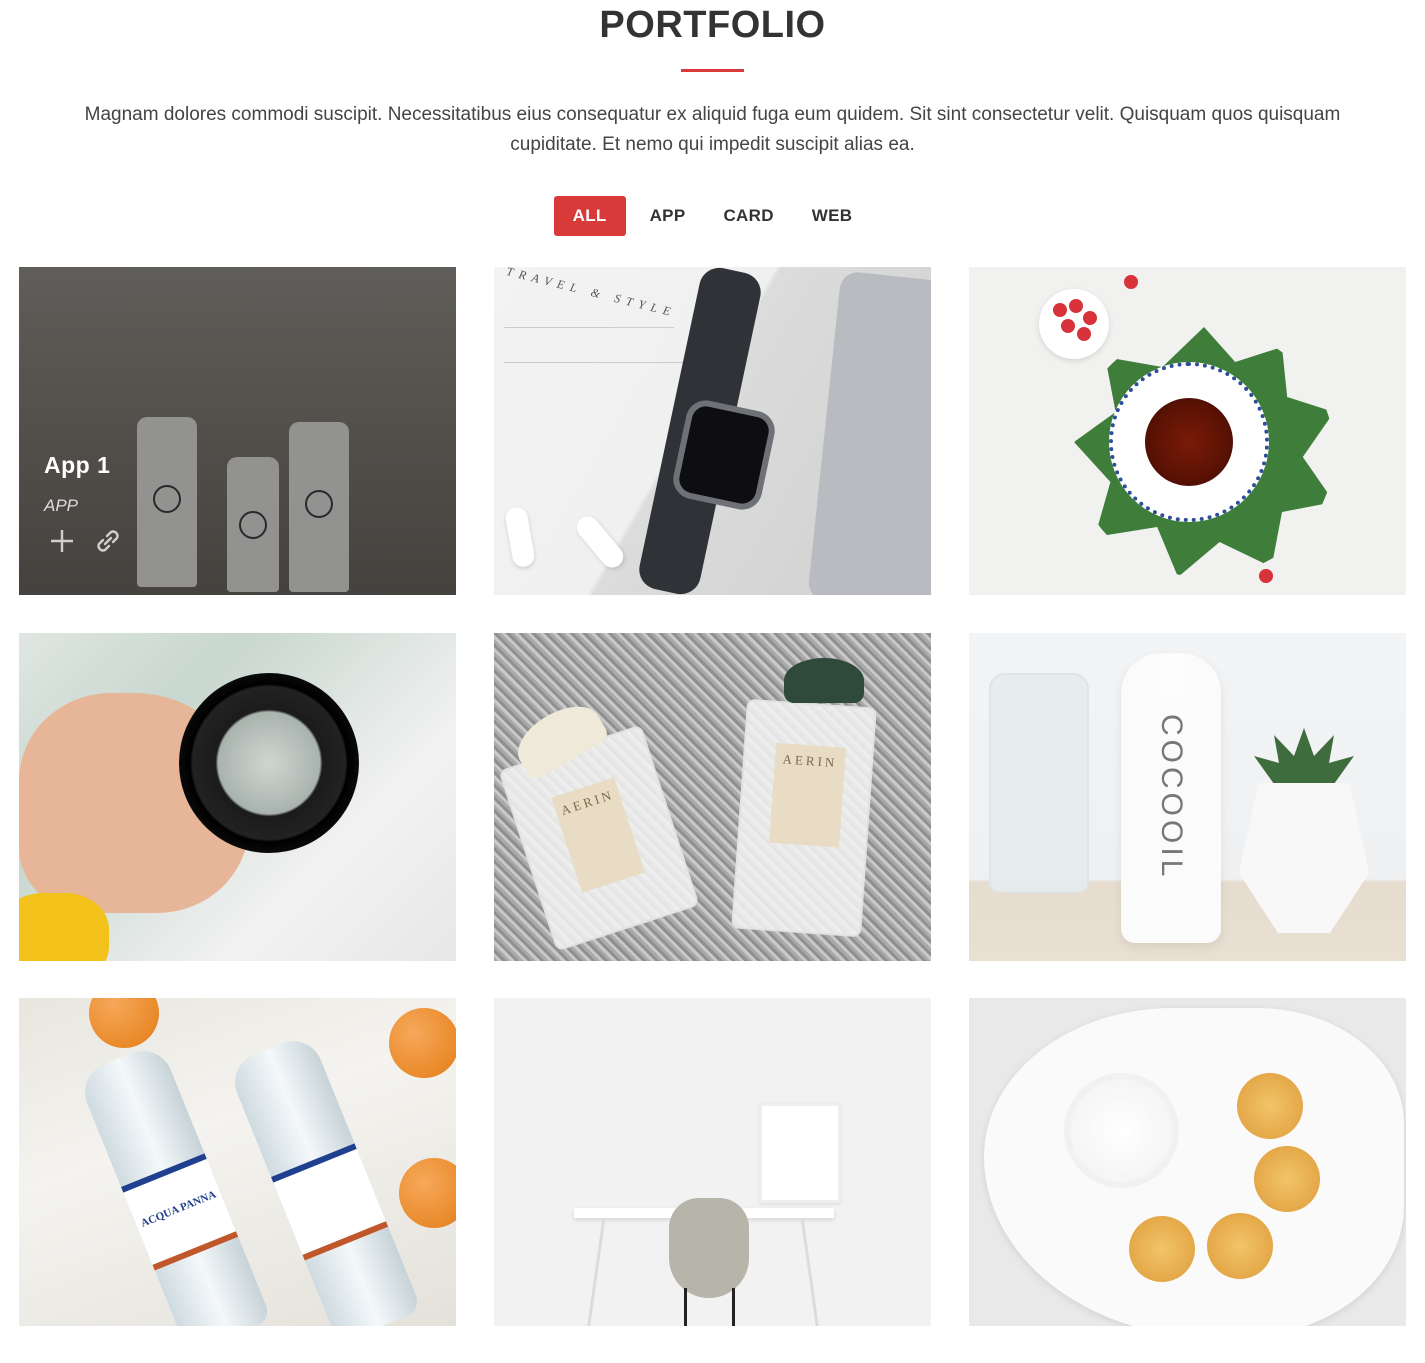 The width and height of the screenshot is (1425, 1363). What do you see at coordinates (1189, 442) in the screenshot?
I see `tea-shape` at bounding box center [1189, 442].